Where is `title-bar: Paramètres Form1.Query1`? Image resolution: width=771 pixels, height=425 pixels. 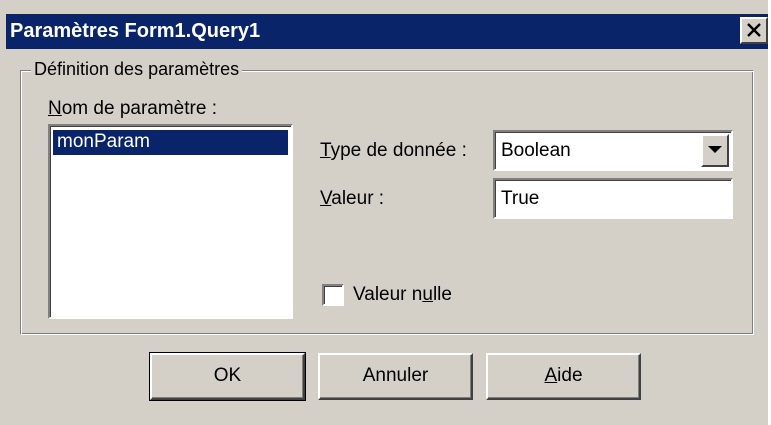 title-bar: Paramètres Form1.Query1 is located at coordinates (387, 31).